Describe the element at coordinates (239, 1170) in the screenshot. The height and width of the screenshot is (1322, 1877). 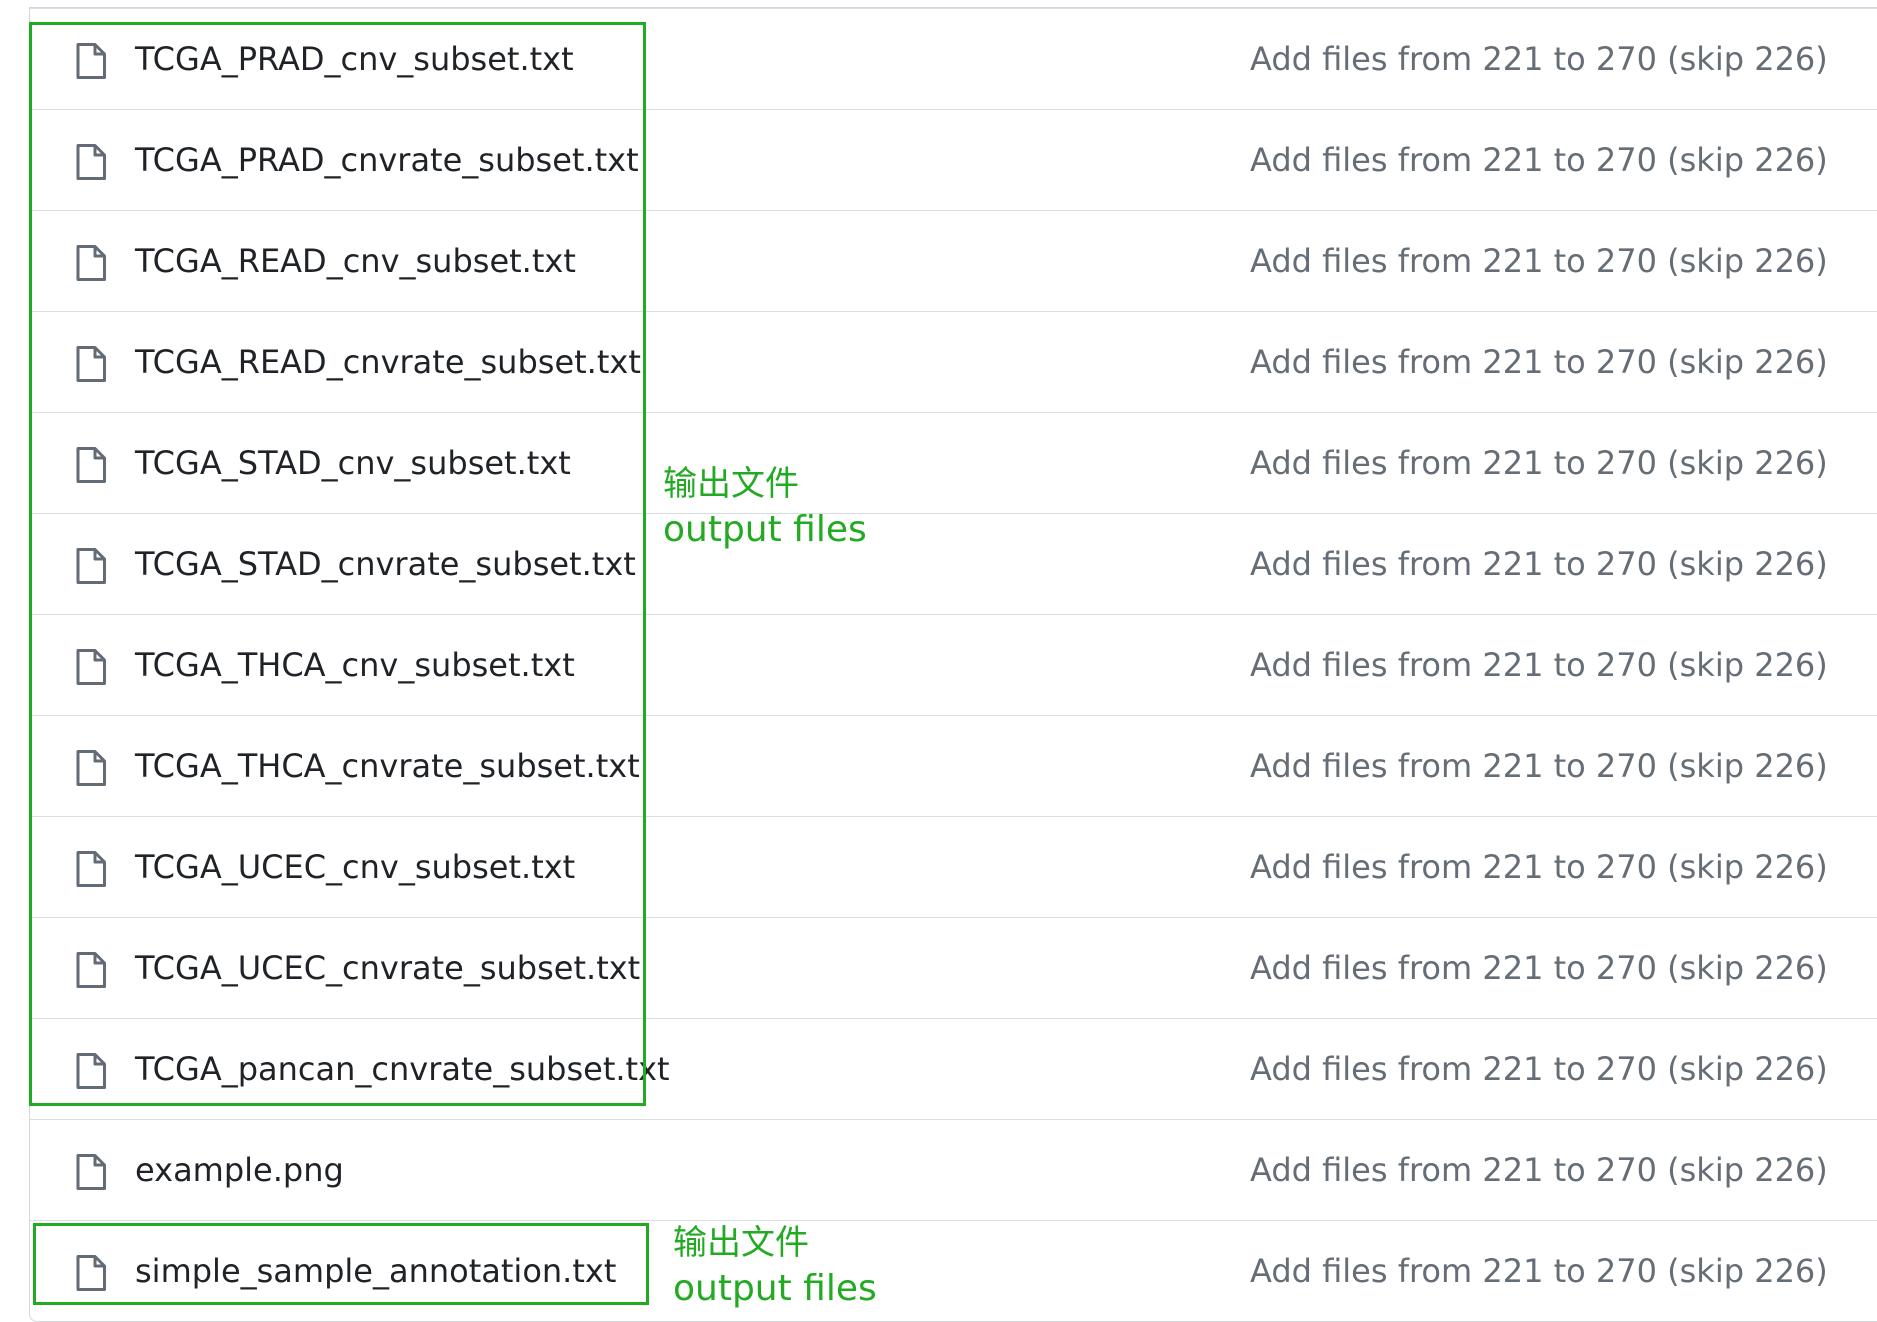
I see `file-name-link: example.png` at that location.